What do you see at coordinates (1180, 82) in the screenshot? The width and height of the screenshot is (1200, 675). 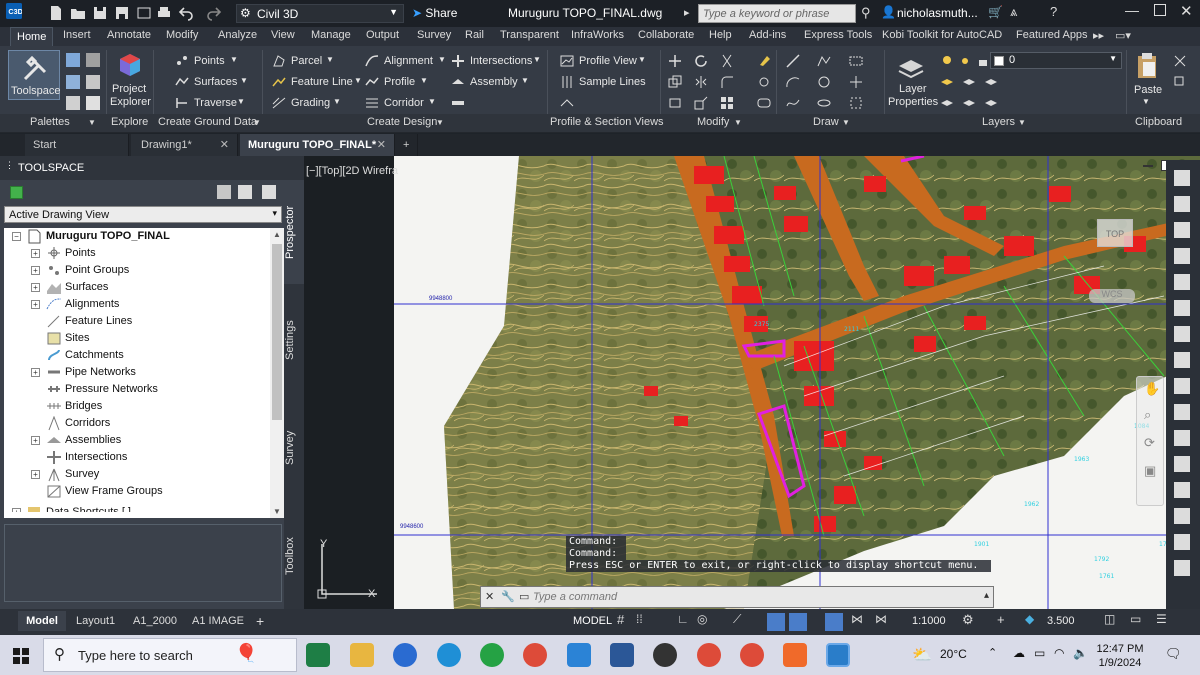 I see `copy-clip-icon` at bounding box center [1180, 82].